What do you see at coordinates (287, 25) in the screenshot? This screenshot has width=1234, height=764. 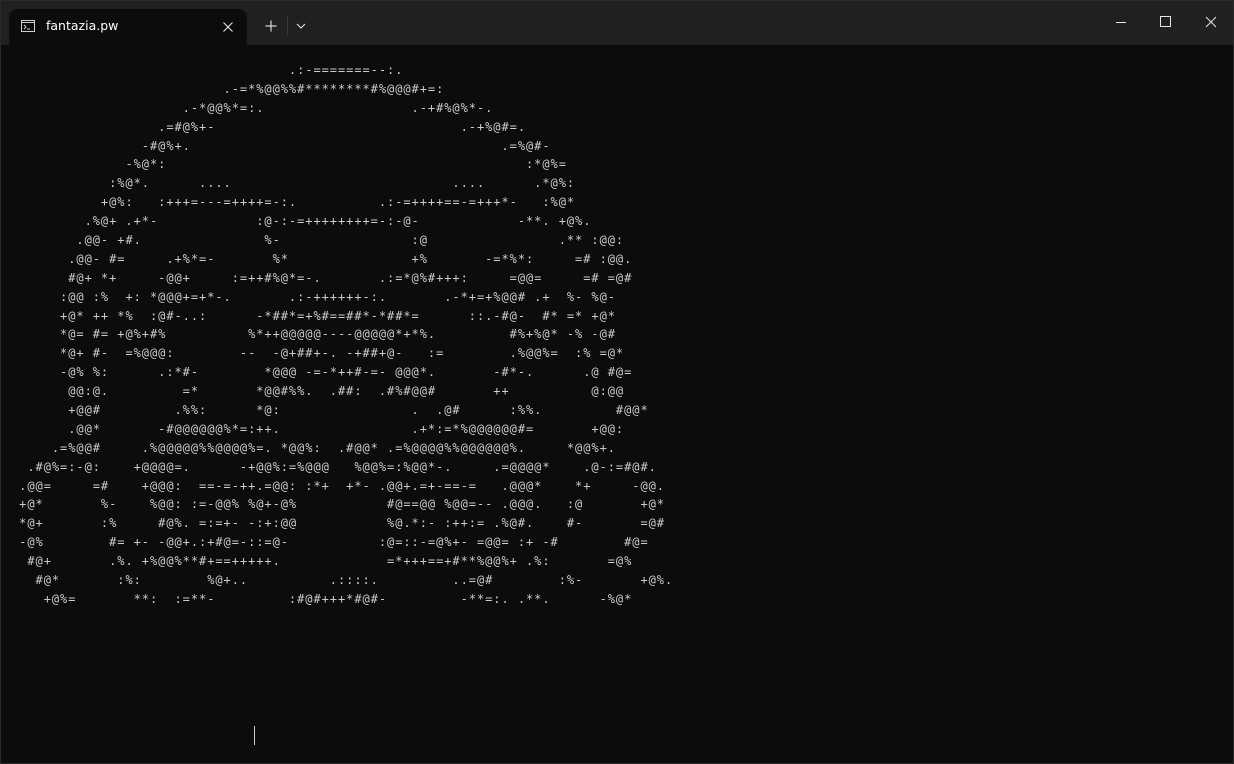 I see `tab-separator` at bounding box center [287, 25].